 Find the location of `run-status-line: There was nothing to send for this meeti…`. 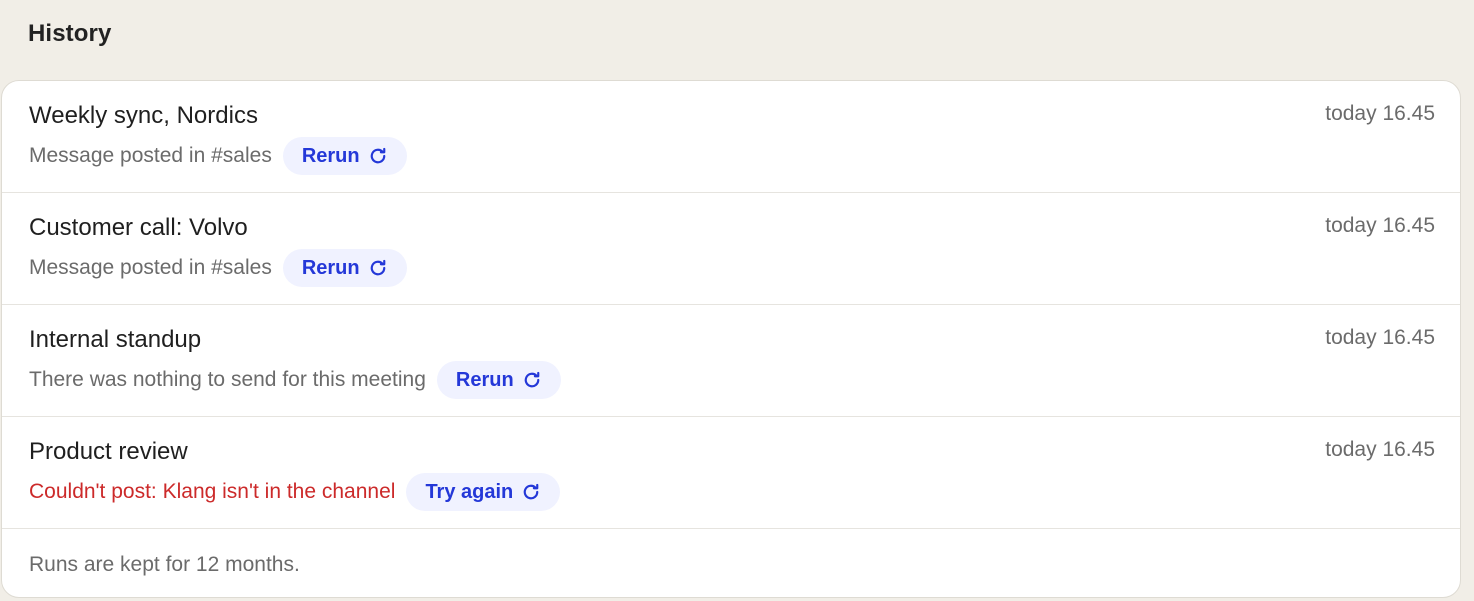

run-status-line: There was nothing to send for this meeti… is located at coordinates (295, 380).